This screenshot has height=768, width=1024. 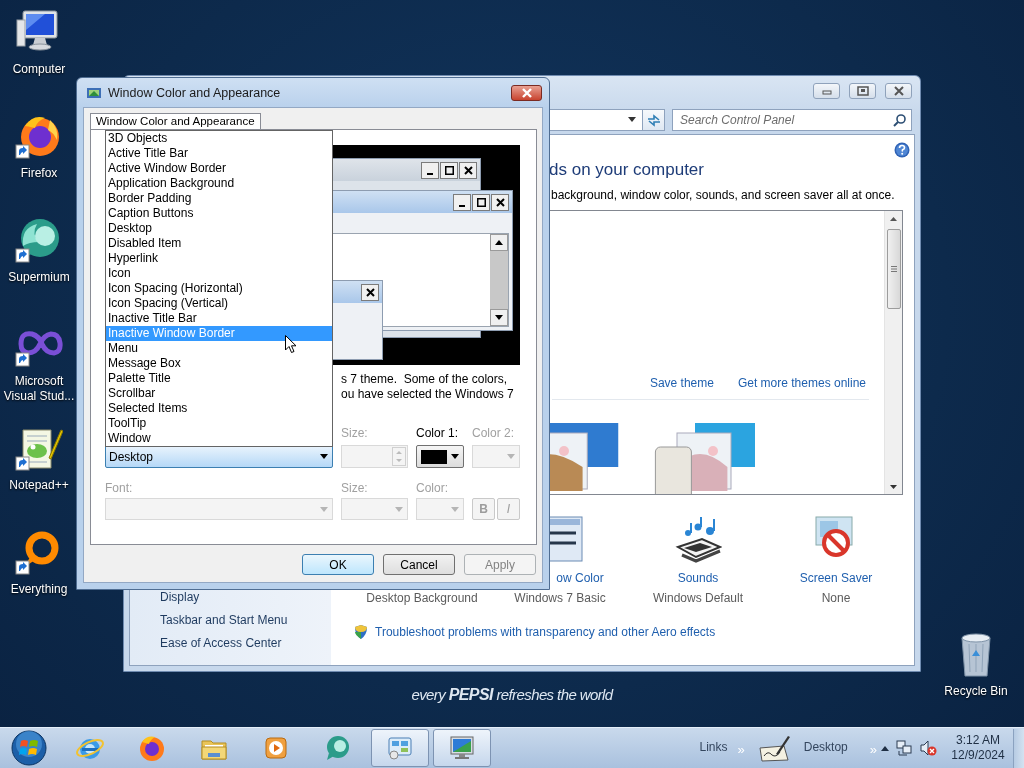 I want to click on list-option: Hyperlink, so click(x=219, y=258).